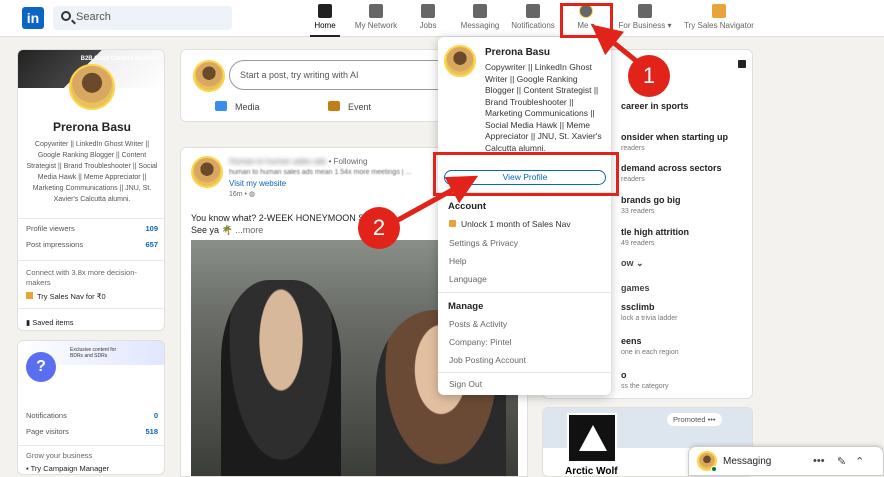 This screenshot has width=884, height=477. Describe the element at coordinates (349, 106) in the screenshot. I see `event-button: Event` at that location.